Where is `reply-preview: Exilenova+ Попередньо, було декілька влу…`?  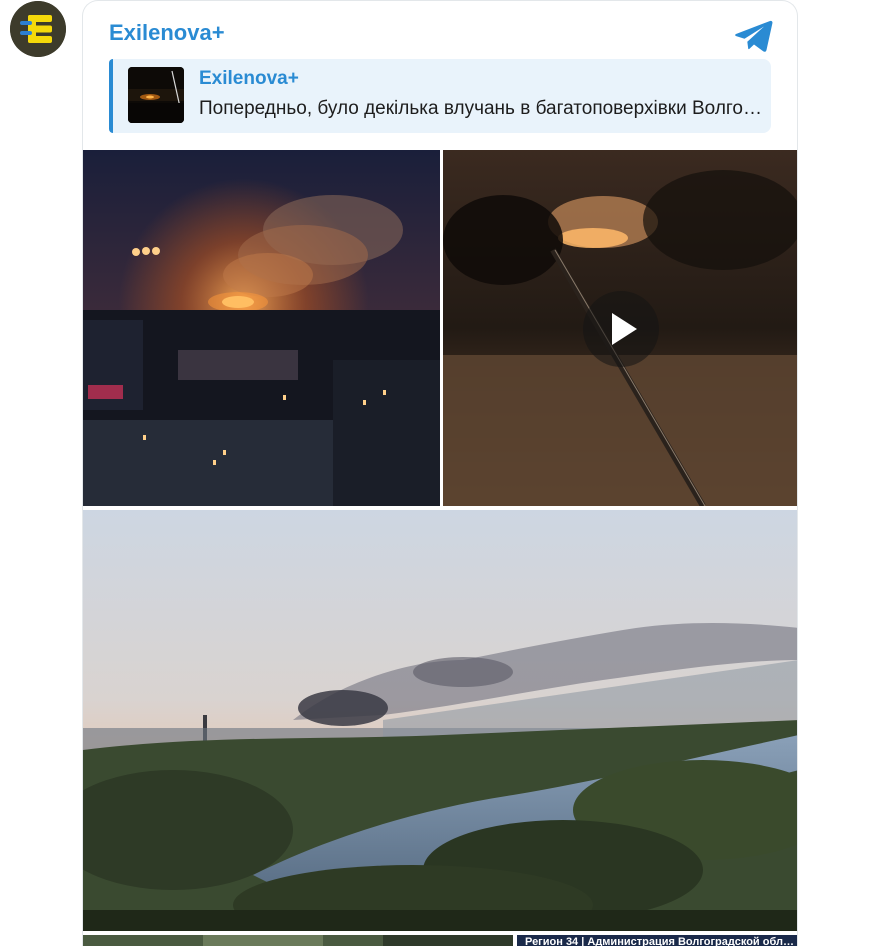 reply-preview: Exilenova+ Попередньо, було декілька влу… is located at coordinates (440, 96).